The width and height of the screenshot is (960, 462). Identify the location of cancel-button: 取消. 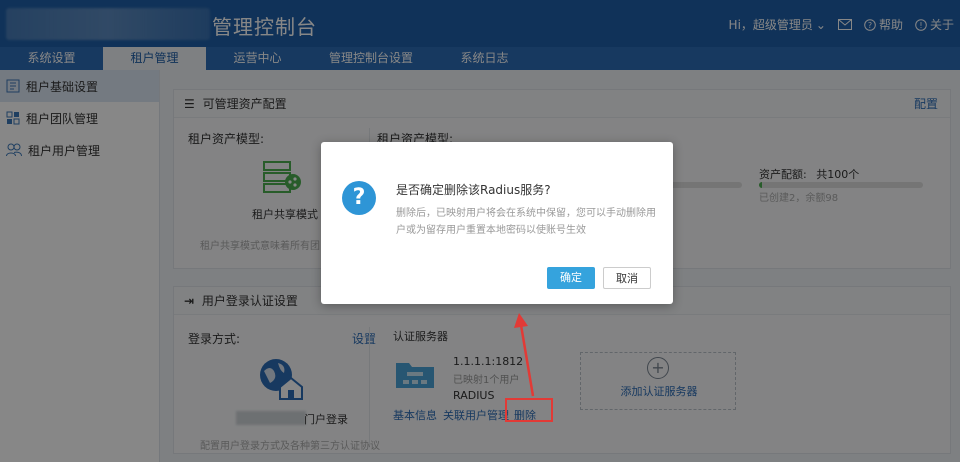
(627, 278).